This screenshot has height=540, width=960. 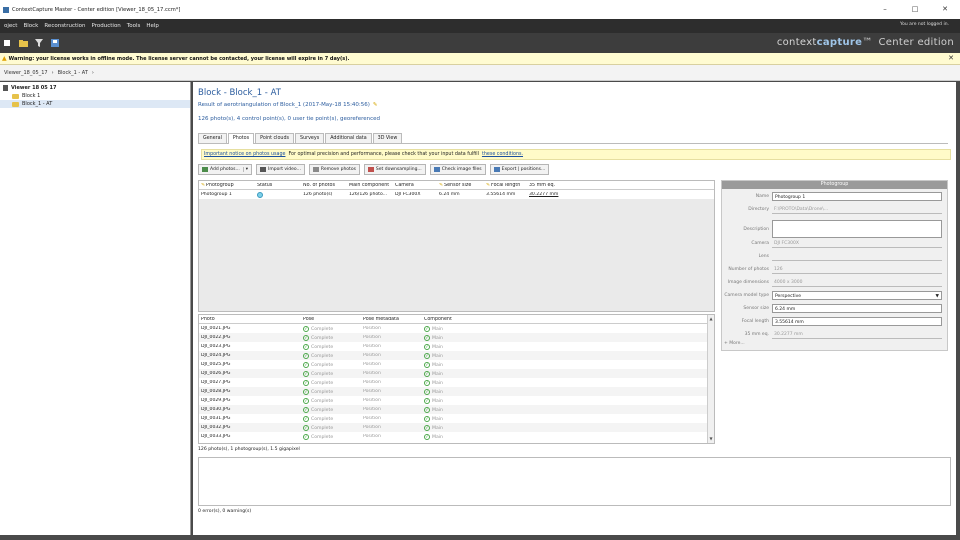 What do you see at coordinates (26, 73) in the screenshot?
I see `breadcrumb-project: Viewer_18_05_17` at bounding box center [26, 73].